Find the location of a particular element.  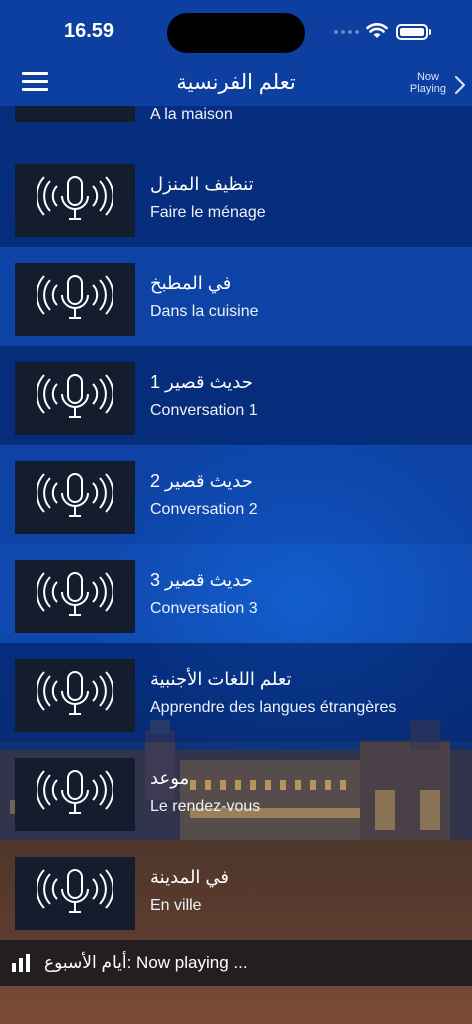

list-item: في المطبخ Dans la cuisine is located at coordinates (236, 296).